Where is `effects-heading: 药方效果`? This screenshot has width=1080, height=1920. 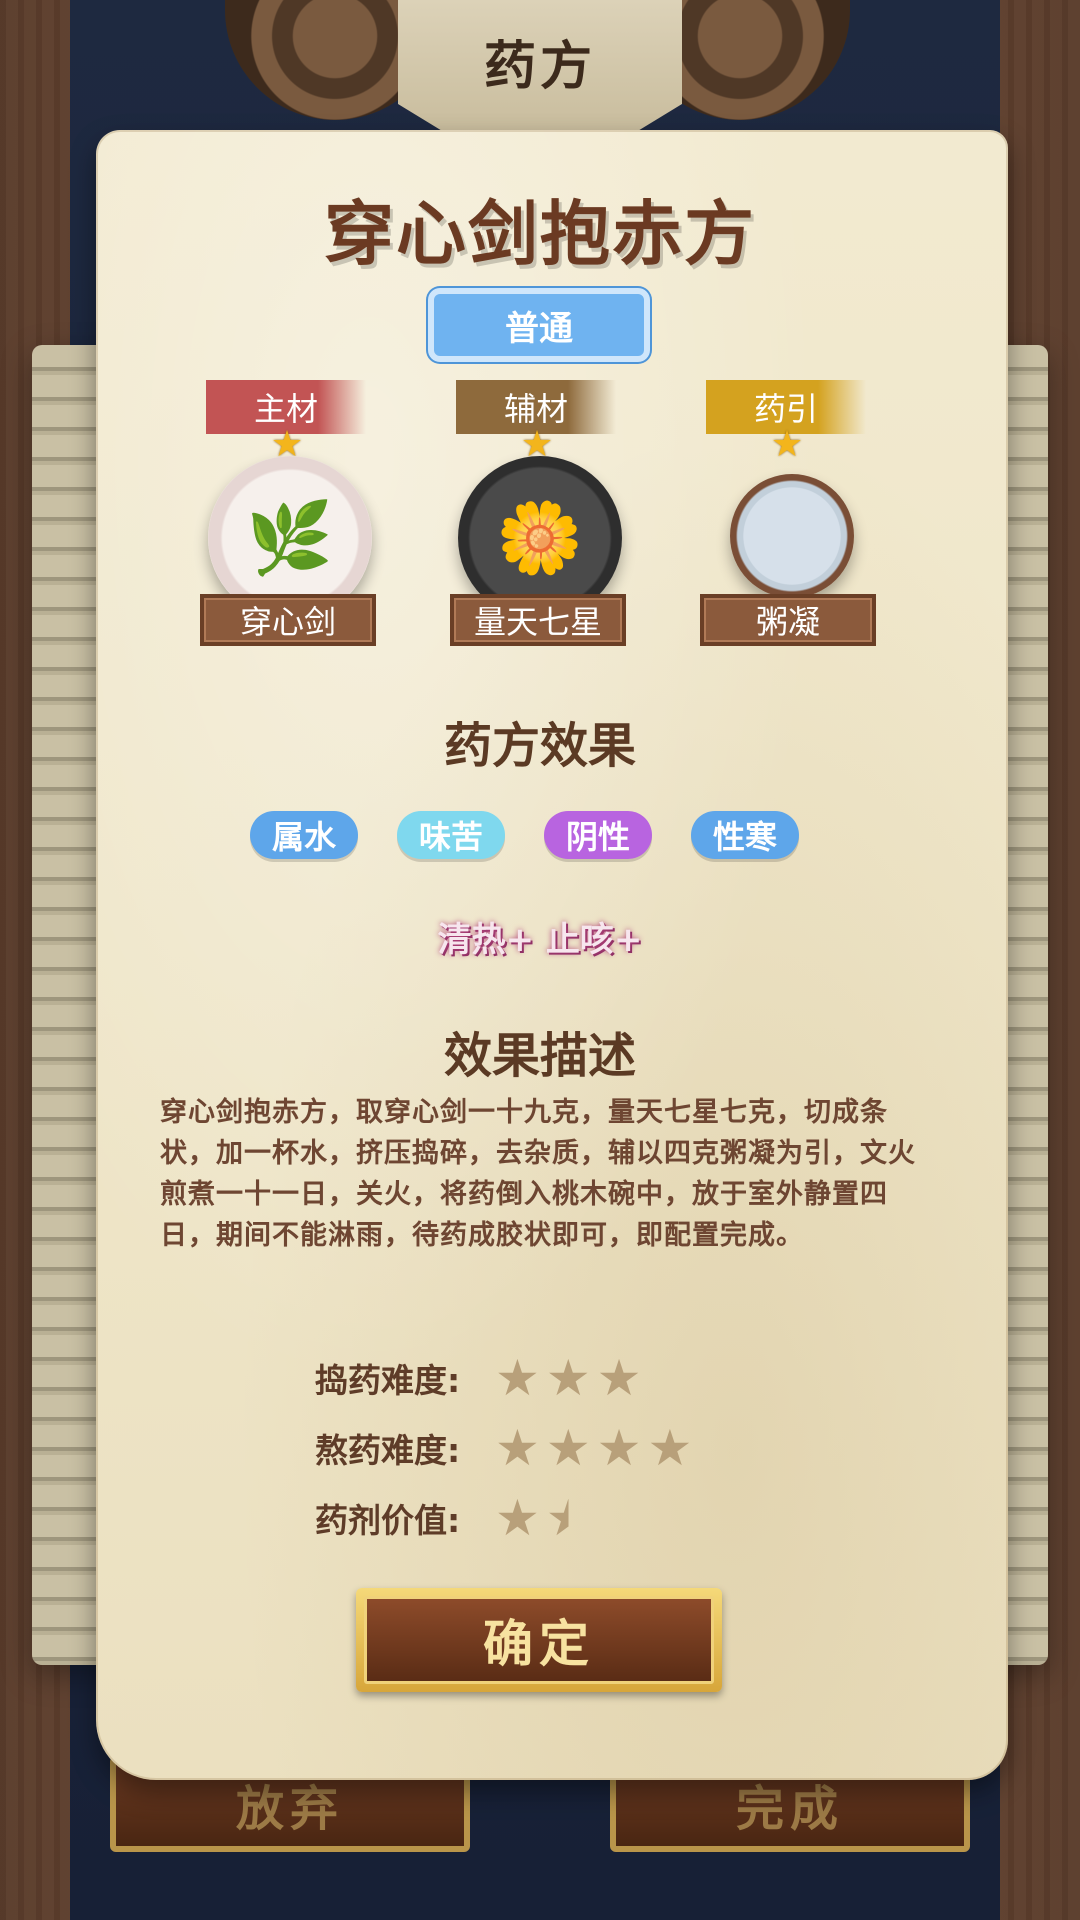 effects-heading: 药方效果 is located at coordinates (539, 746).